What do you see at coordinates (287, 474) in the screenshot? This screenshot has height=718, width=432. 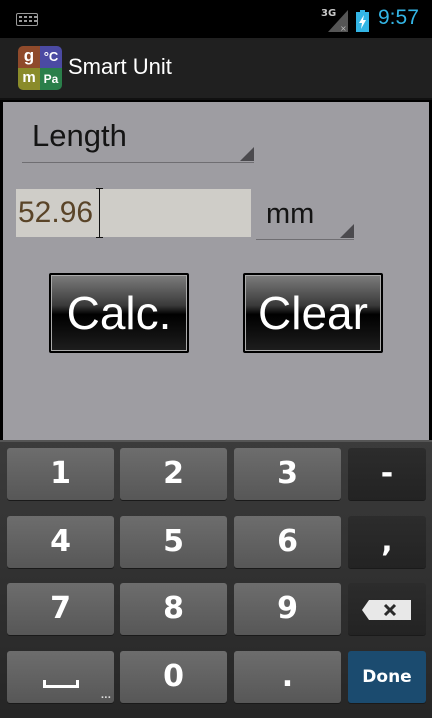 I see `key-3: 3` at bounding box center [287, 474].